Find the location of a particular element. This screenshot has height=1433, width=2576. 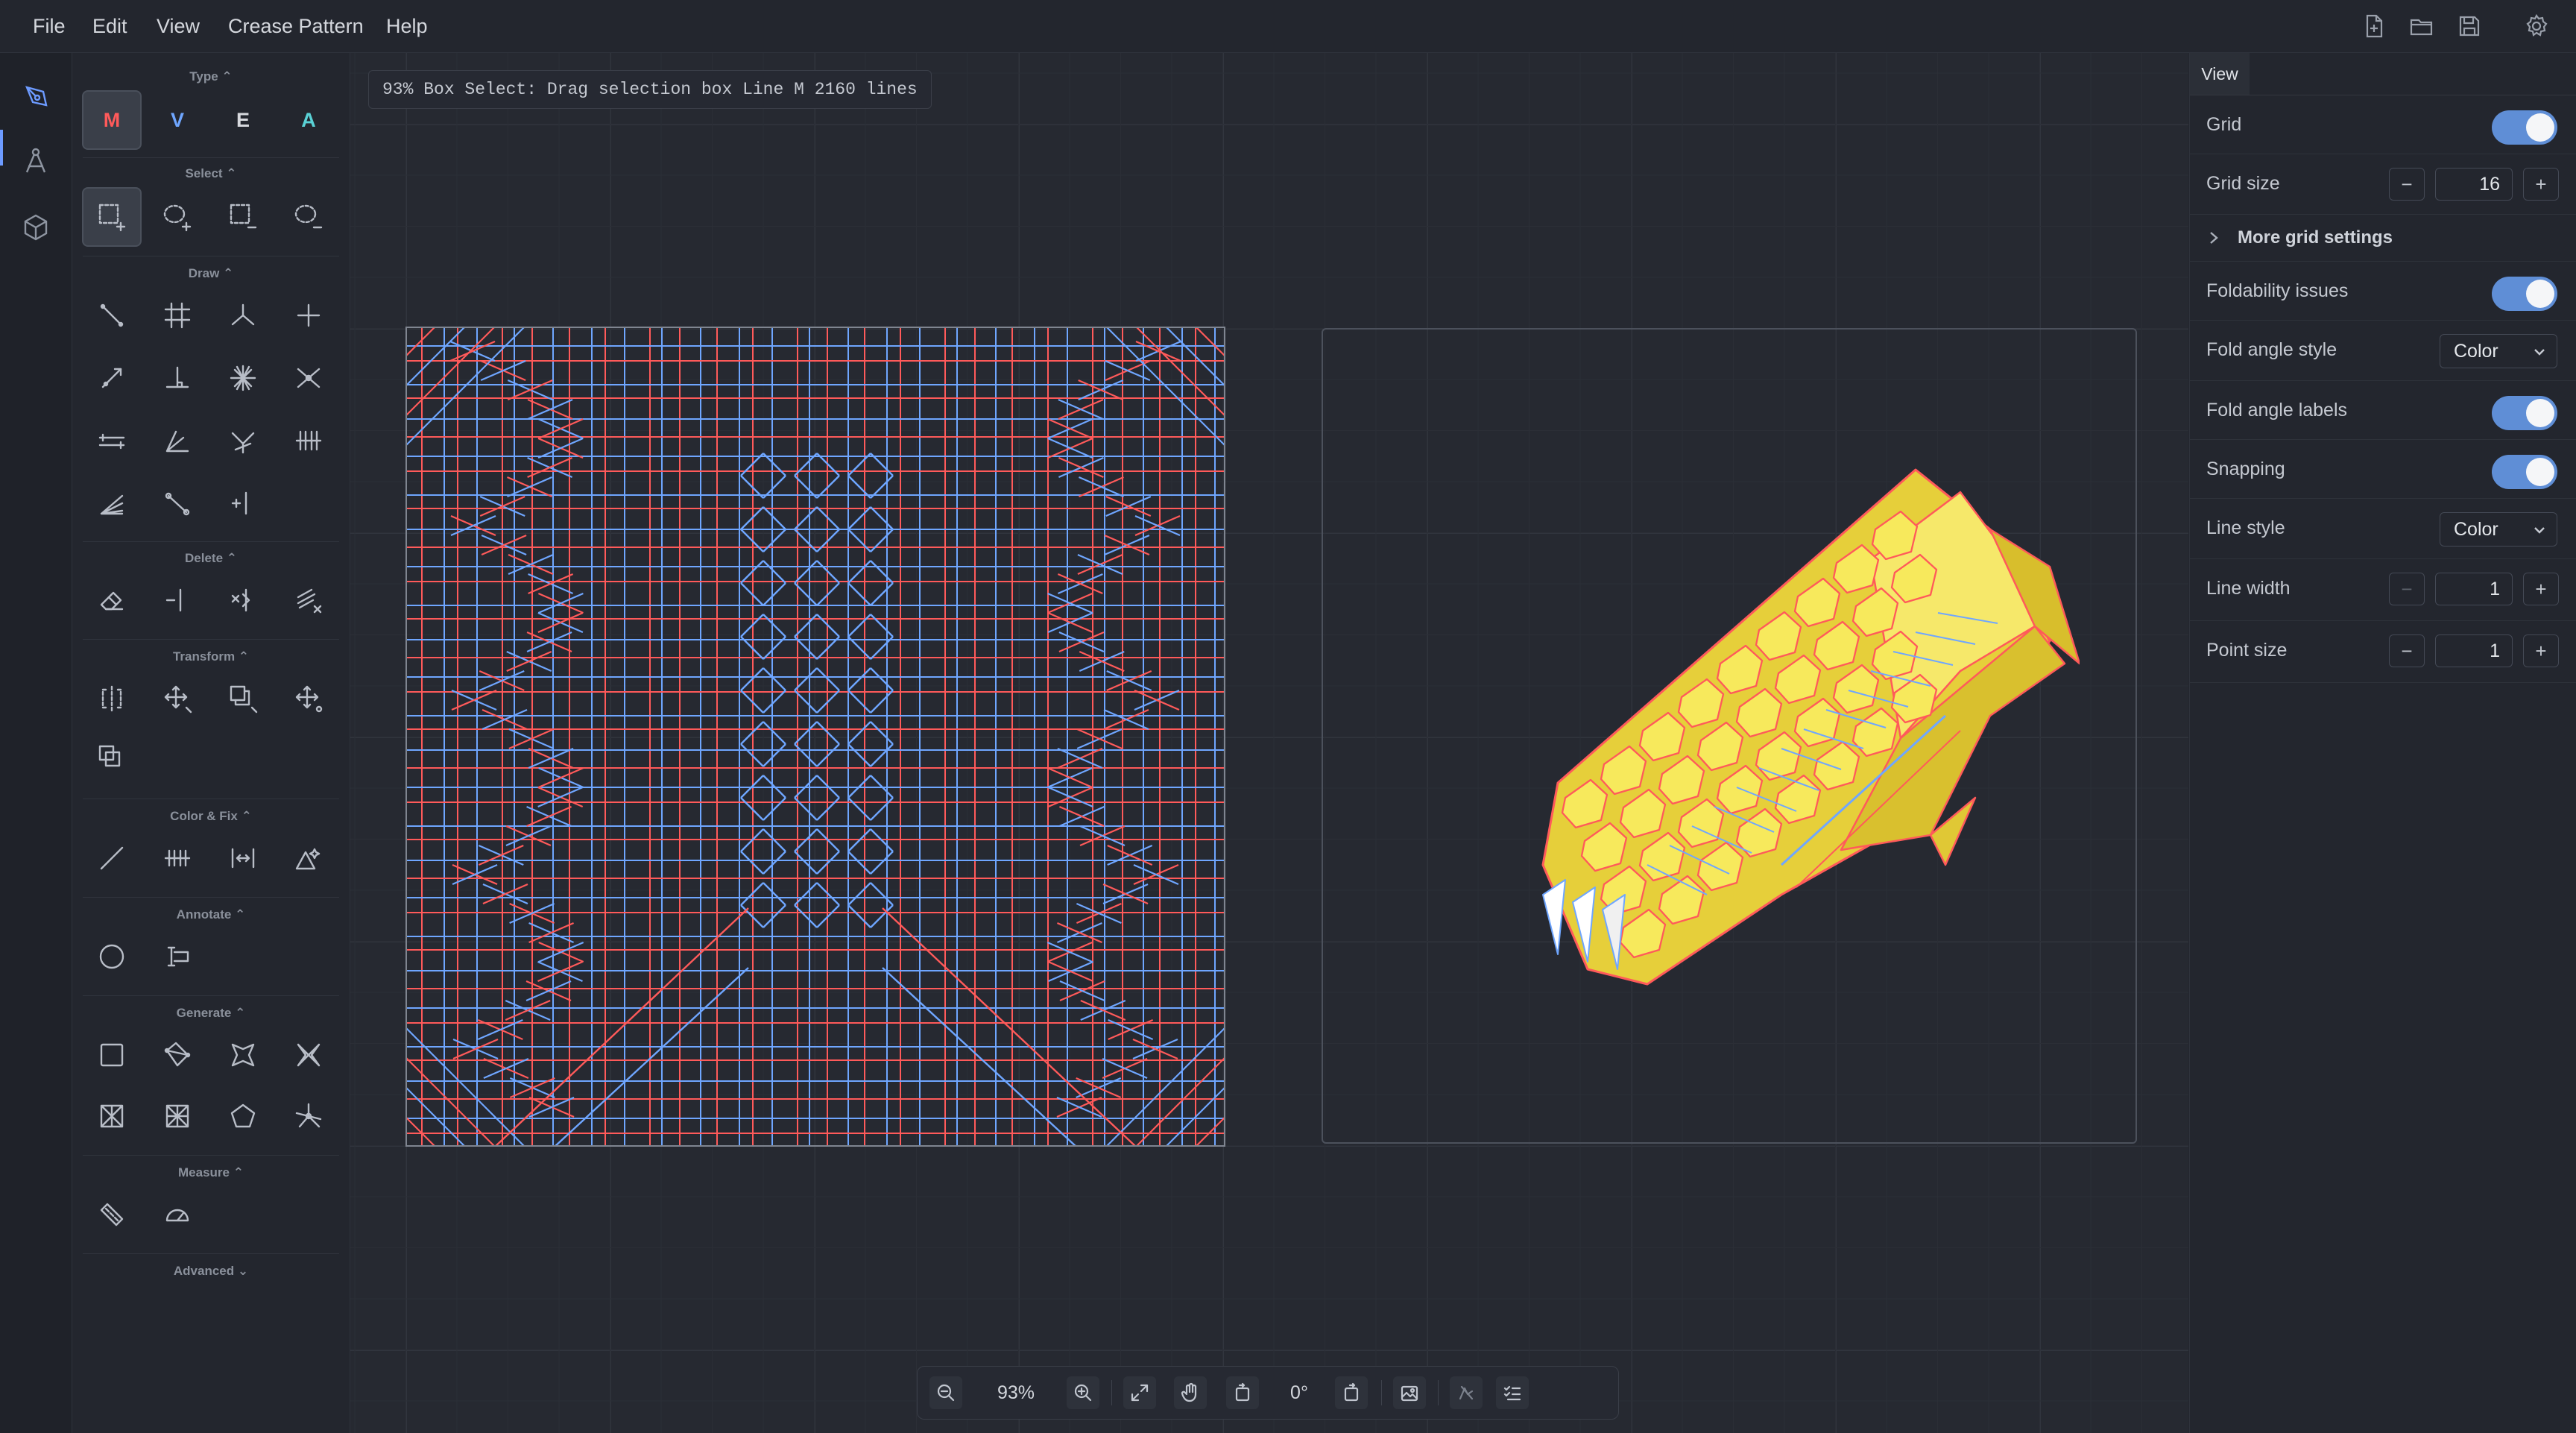

star-base-icon is located at coordinates (309, 1116).